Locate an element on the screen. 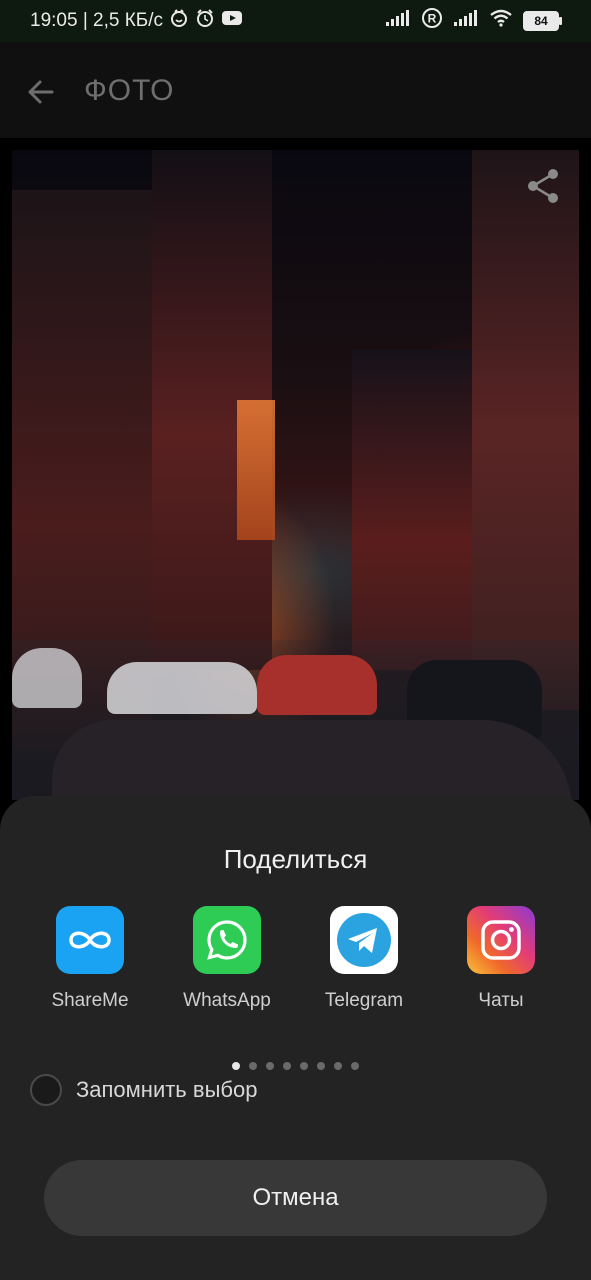 The width and height of the screenshot is (591, 1280). taxi-car is located at coordinates (317, 685).